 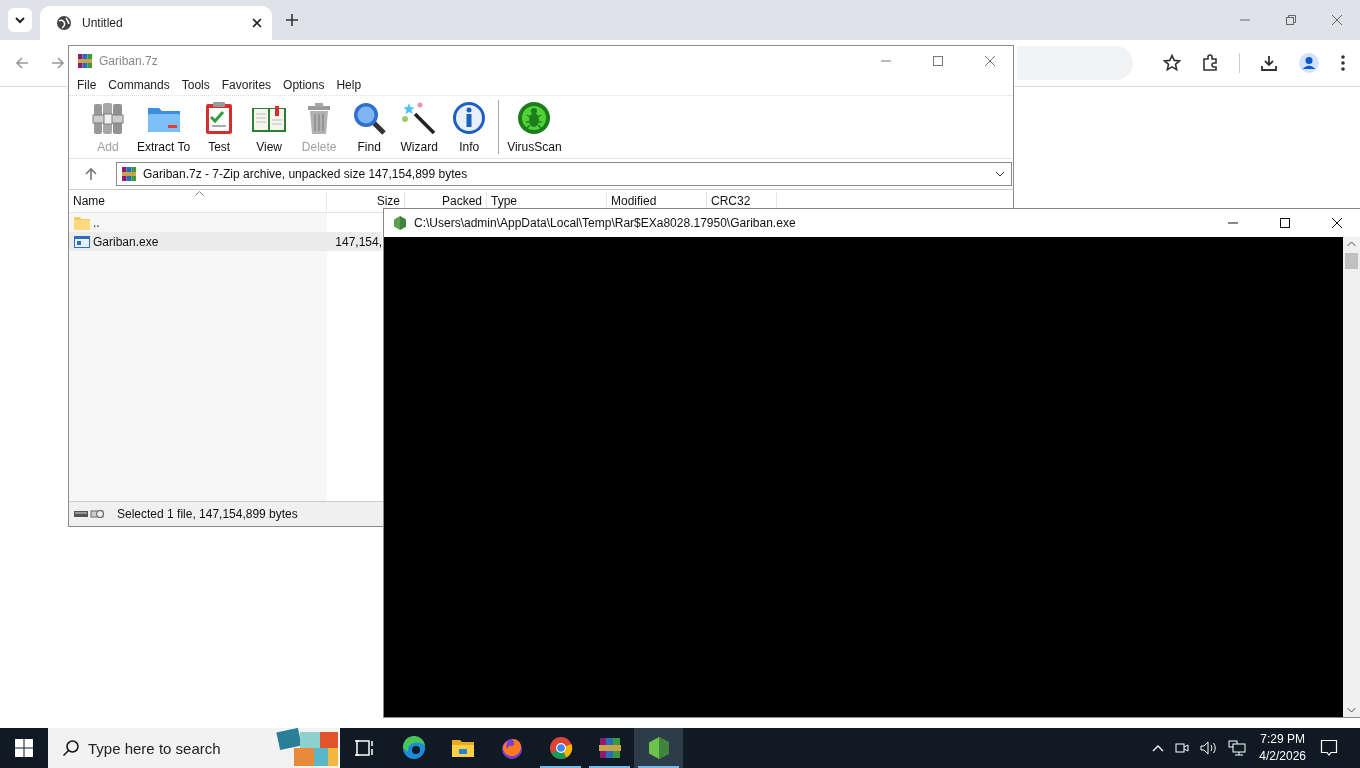 What do you see at coordinates (82, 241) in the screenshot?
I see `application-icon` at bounding box center [82, 241].